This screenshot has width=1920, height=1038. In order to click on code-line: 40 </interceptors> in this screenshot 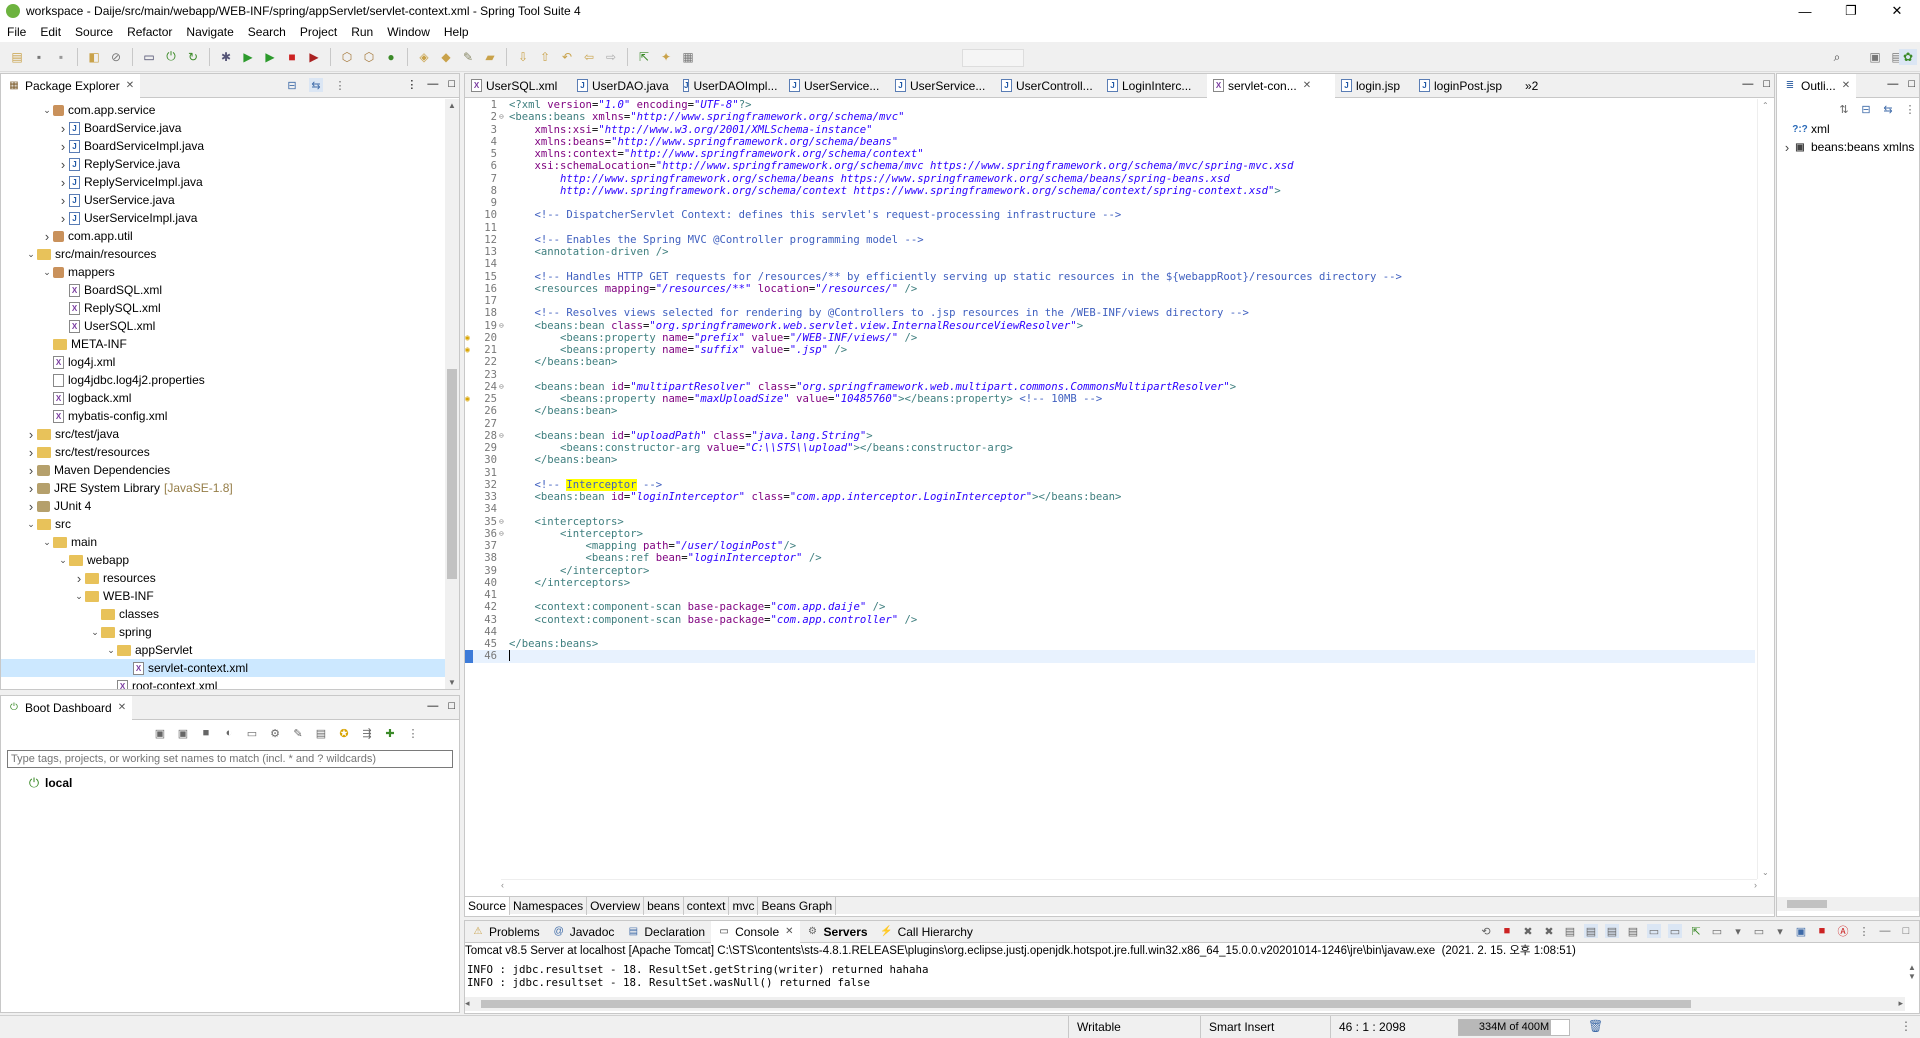, I will do `click(1110, 583)`.